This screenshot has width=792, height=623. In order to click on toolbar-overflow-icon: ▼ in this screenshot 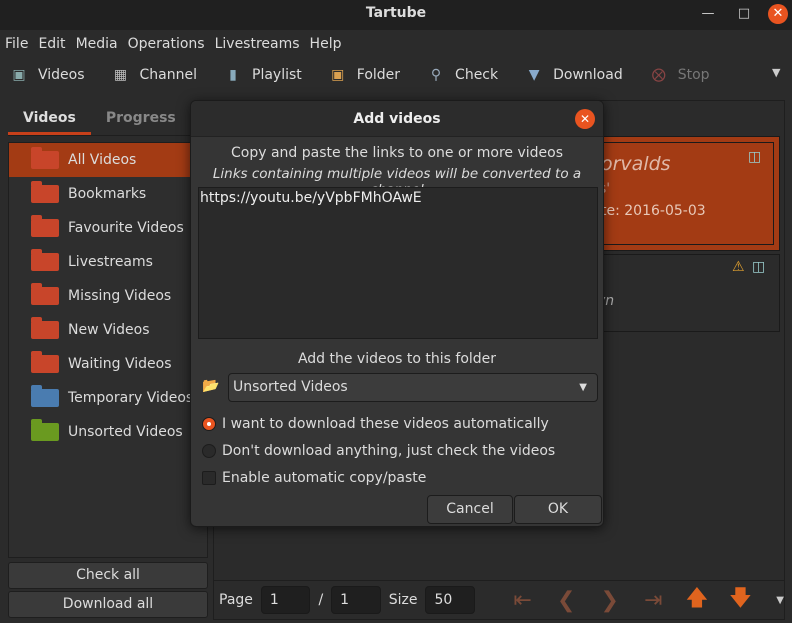, I will do `click(776, 72)`.